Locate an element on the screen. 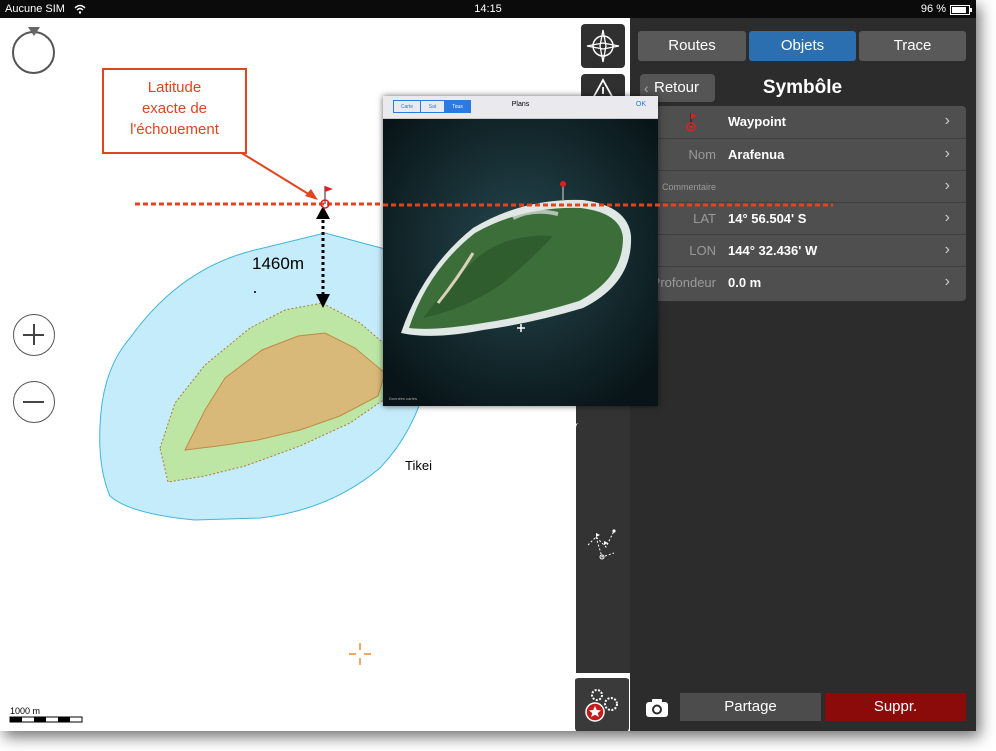 The image size is (996, 751). tab-tous: Tous is located at coordinates (457, 106).